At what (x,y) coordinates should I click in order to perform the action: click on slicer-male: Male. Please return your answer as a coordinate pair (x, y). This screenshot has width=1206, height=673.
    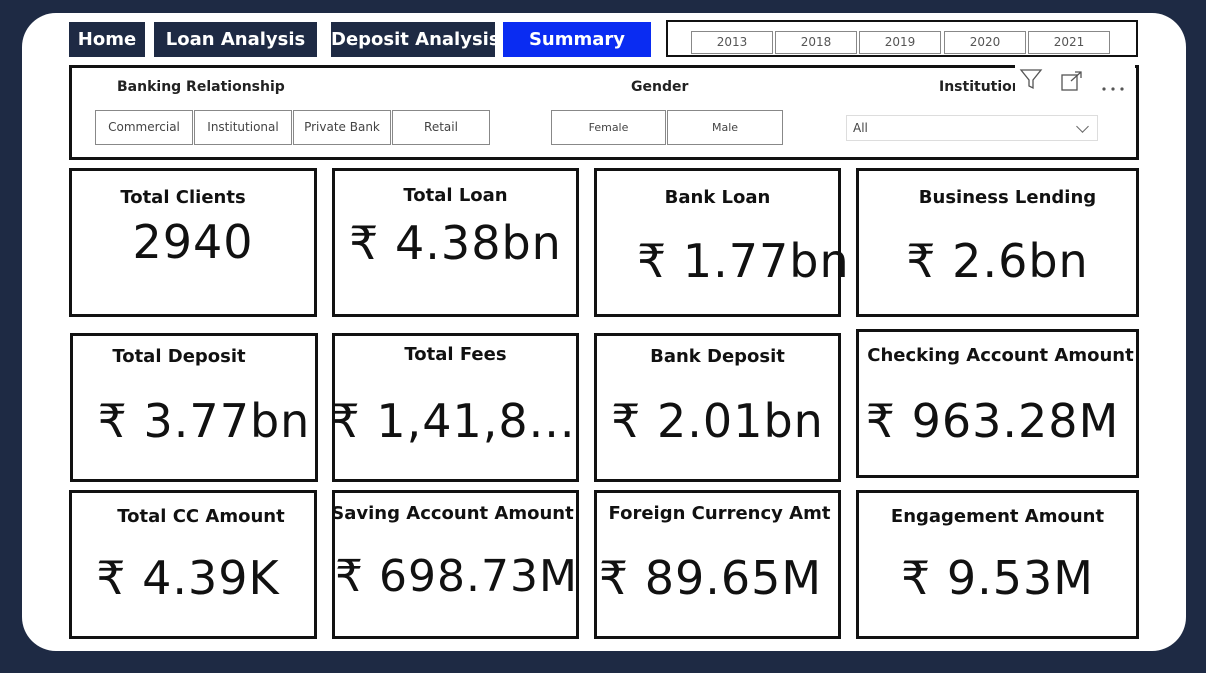
    Looking at the image, I should click on (725, 127).